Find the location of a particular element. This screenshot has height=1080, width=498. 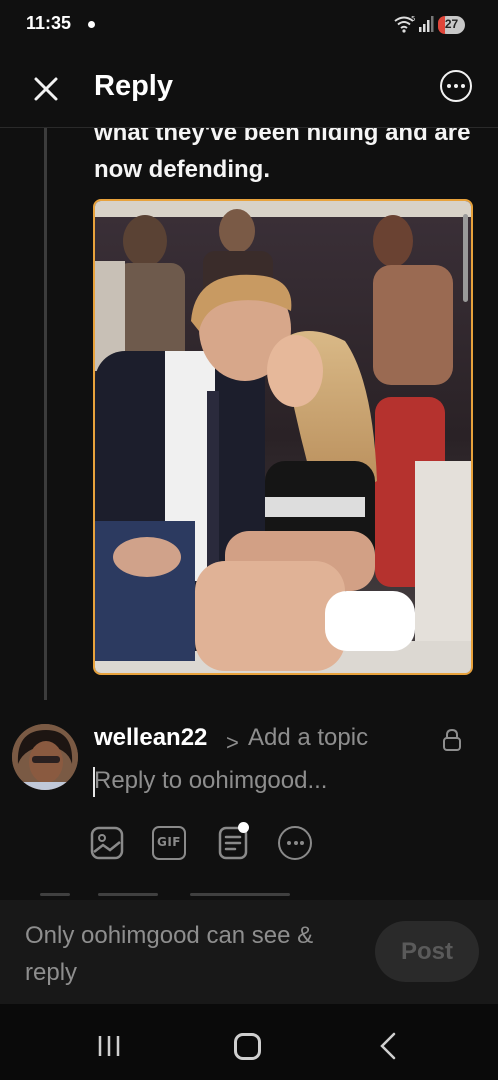

more-tools-icon is located at coordinates (295, 843).